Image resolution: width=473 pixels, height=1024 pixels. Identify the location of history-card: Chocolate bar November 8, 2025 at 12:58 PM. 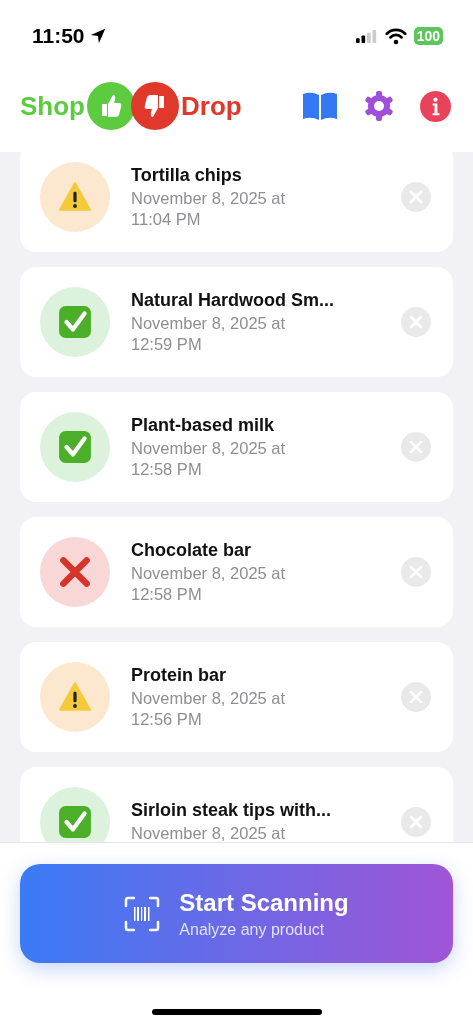
(236, 572).